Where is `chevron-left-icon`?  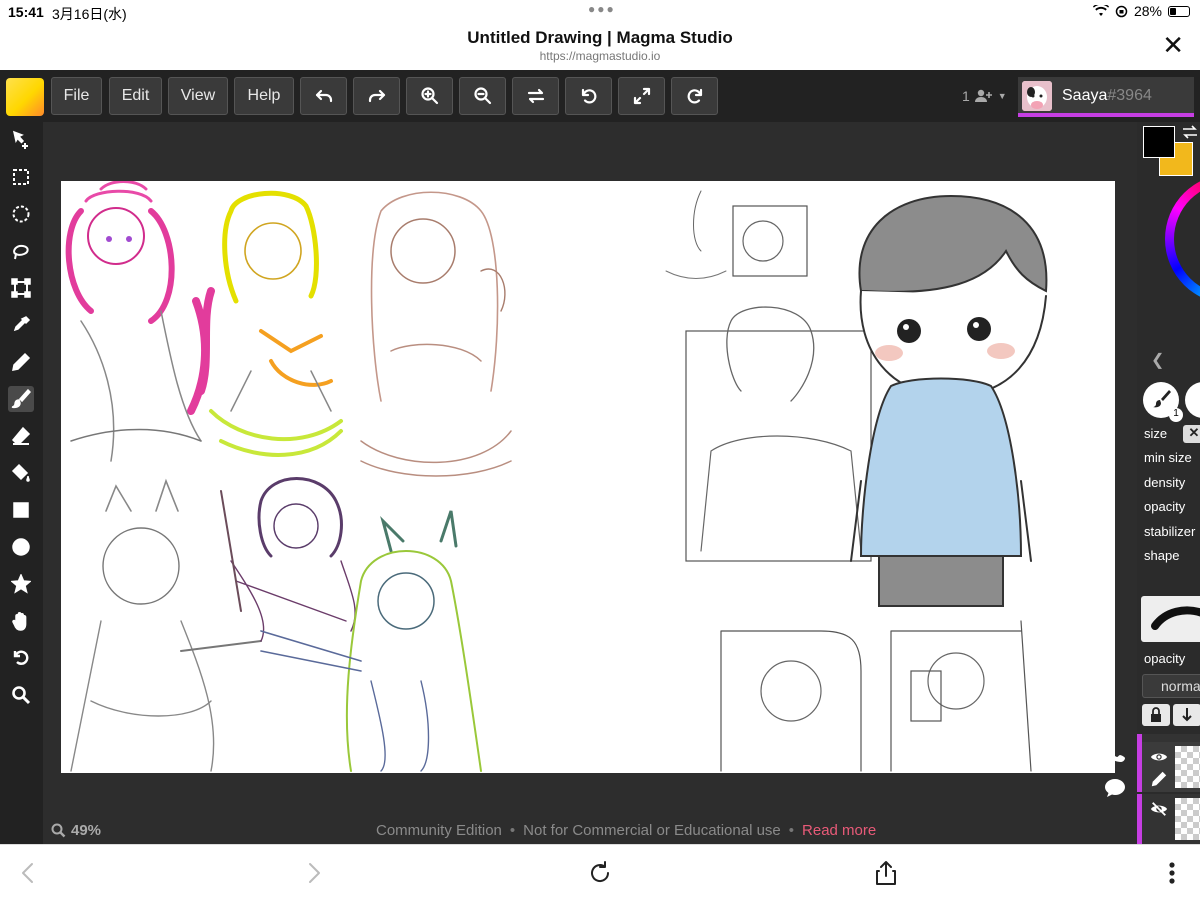
chevron-left-icon is located at coordinates (27, 873).